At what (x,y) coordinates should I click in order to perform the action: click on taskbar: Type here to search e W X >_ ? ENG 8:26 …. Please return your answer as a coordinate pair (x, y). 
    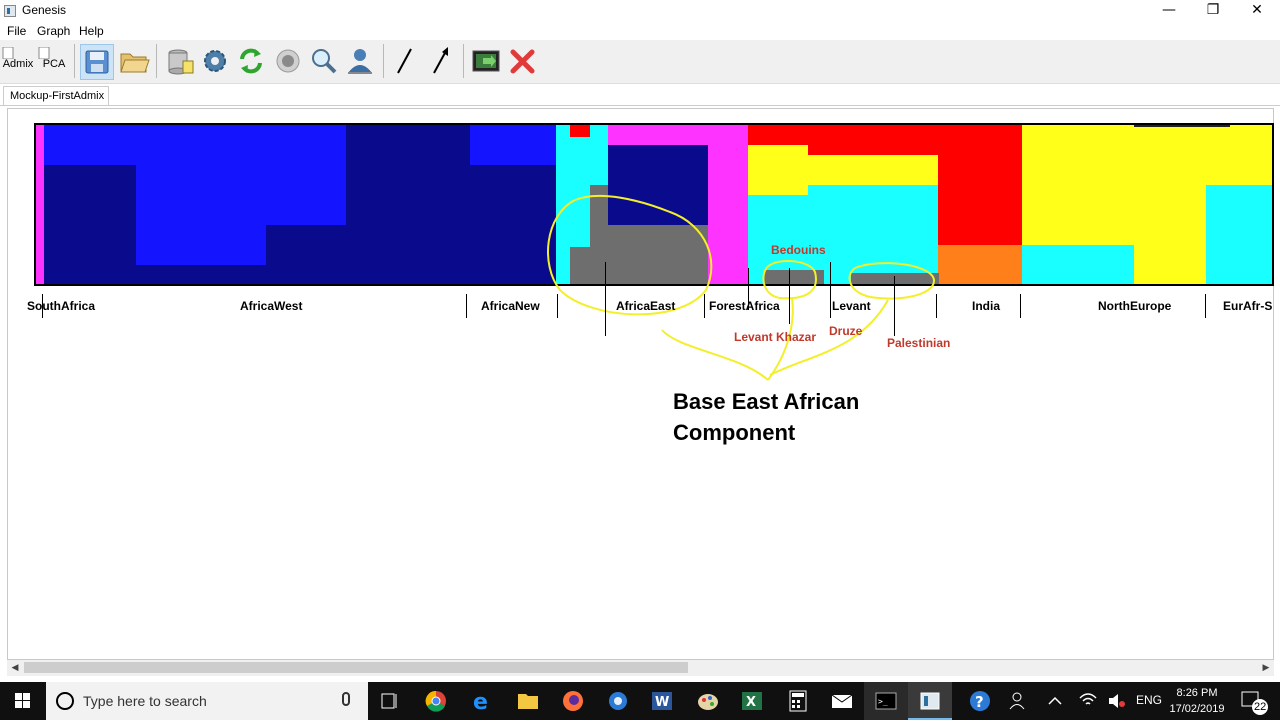
    Looking at the image, I should click on (640, 701).